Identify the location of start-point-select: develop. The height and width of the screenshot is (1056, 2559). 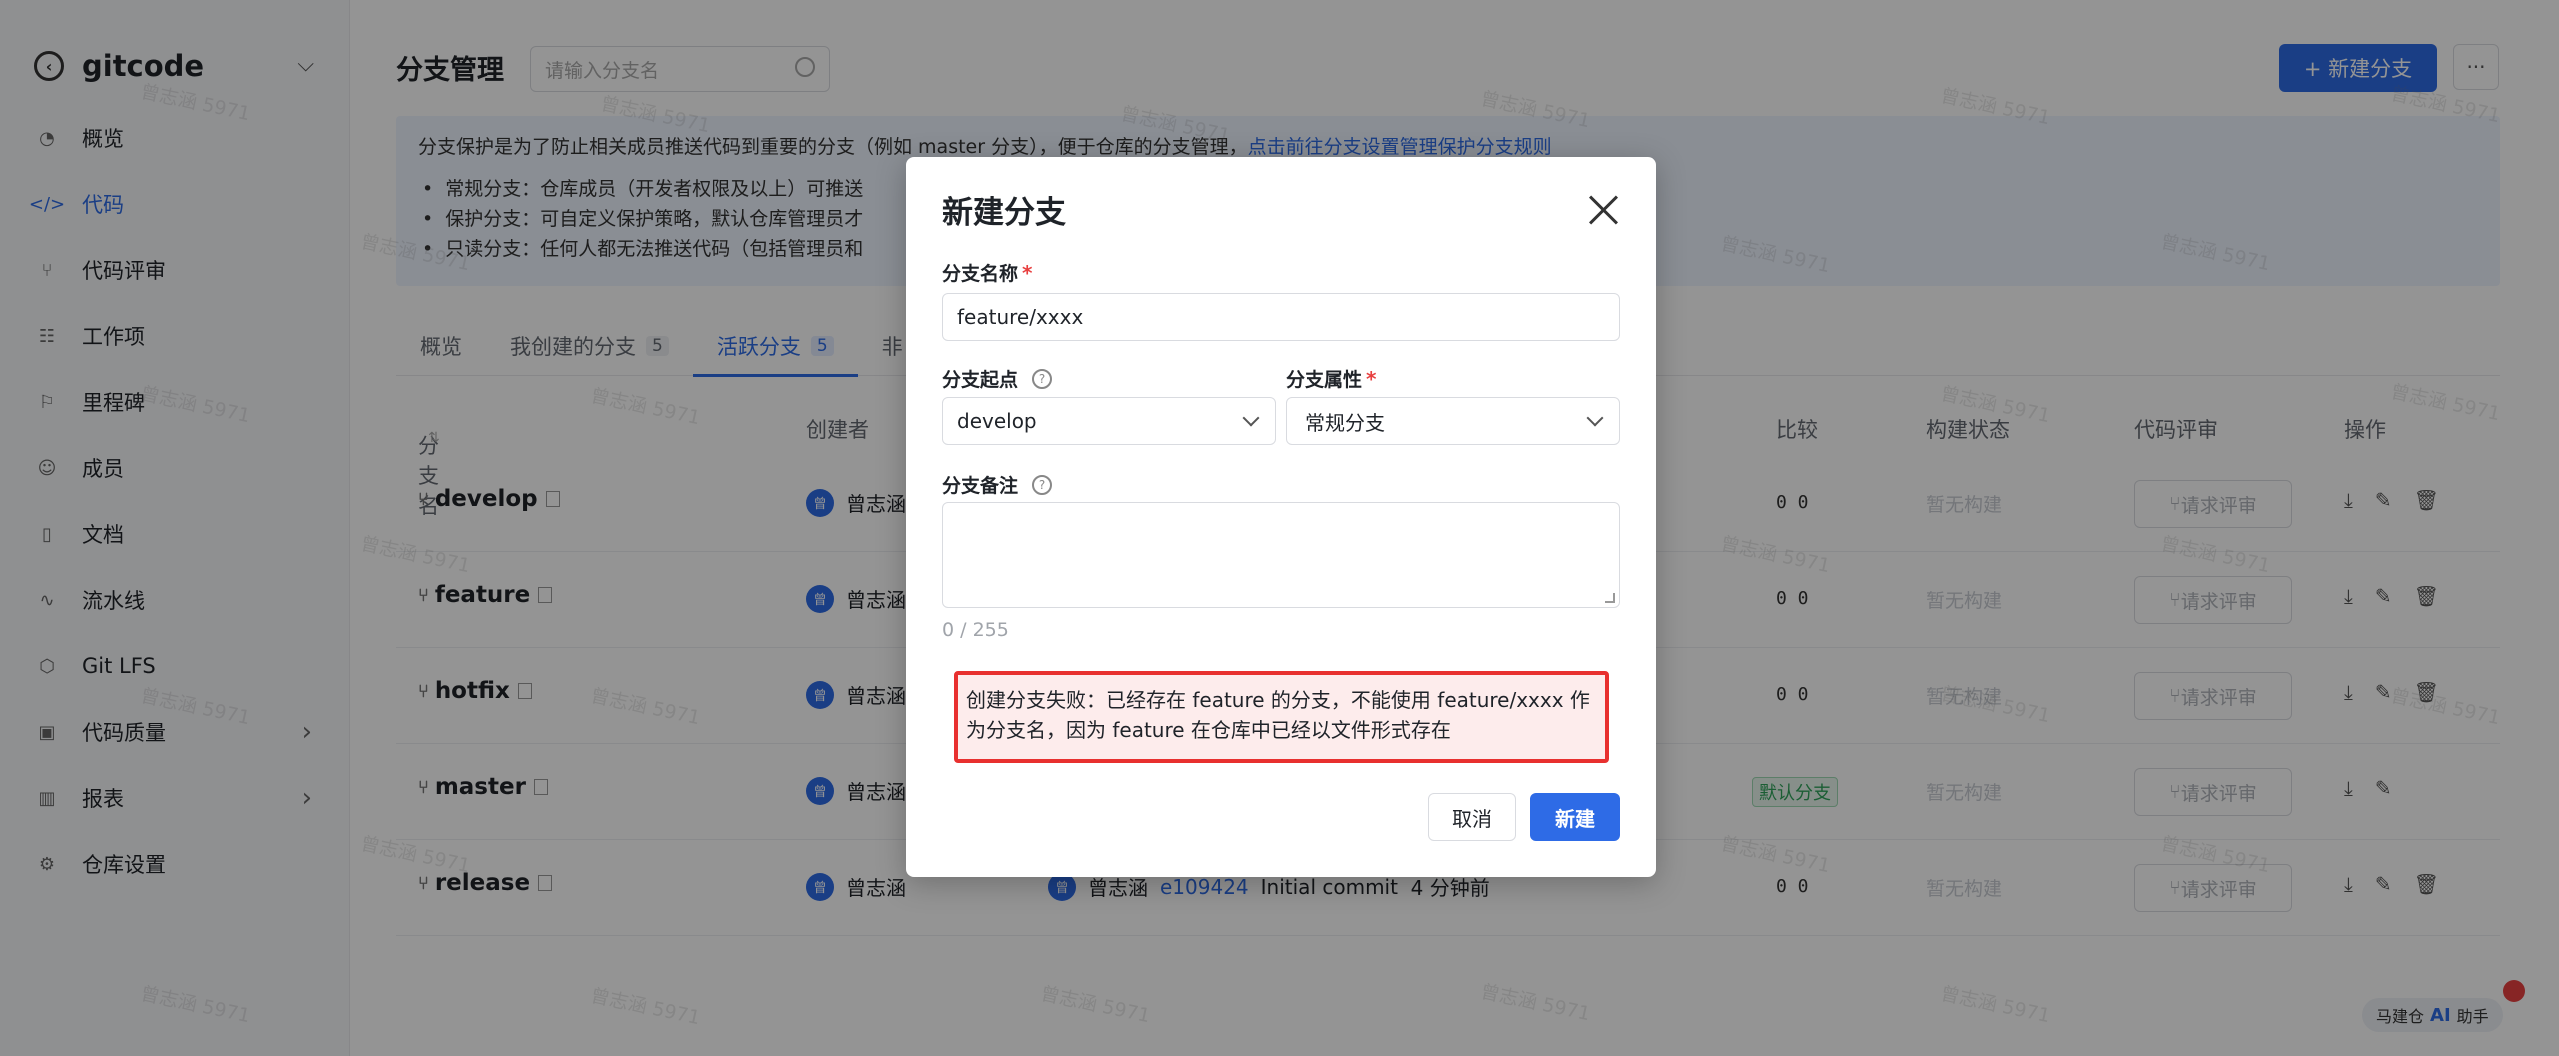
(1109, 421).